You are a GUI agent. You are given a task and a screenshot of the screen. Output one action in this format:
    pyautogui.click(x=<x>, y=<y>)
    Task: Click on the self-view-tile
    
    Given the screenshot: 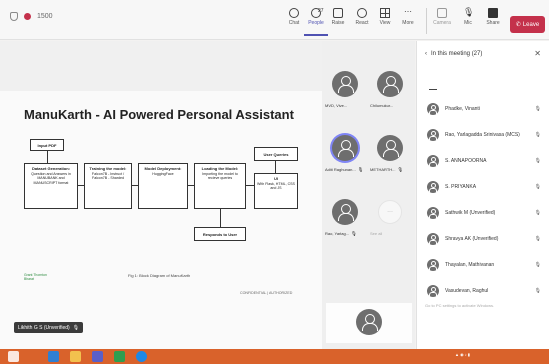 What is the action you would take?
    pyautogui.click(x=369, y=323)
    